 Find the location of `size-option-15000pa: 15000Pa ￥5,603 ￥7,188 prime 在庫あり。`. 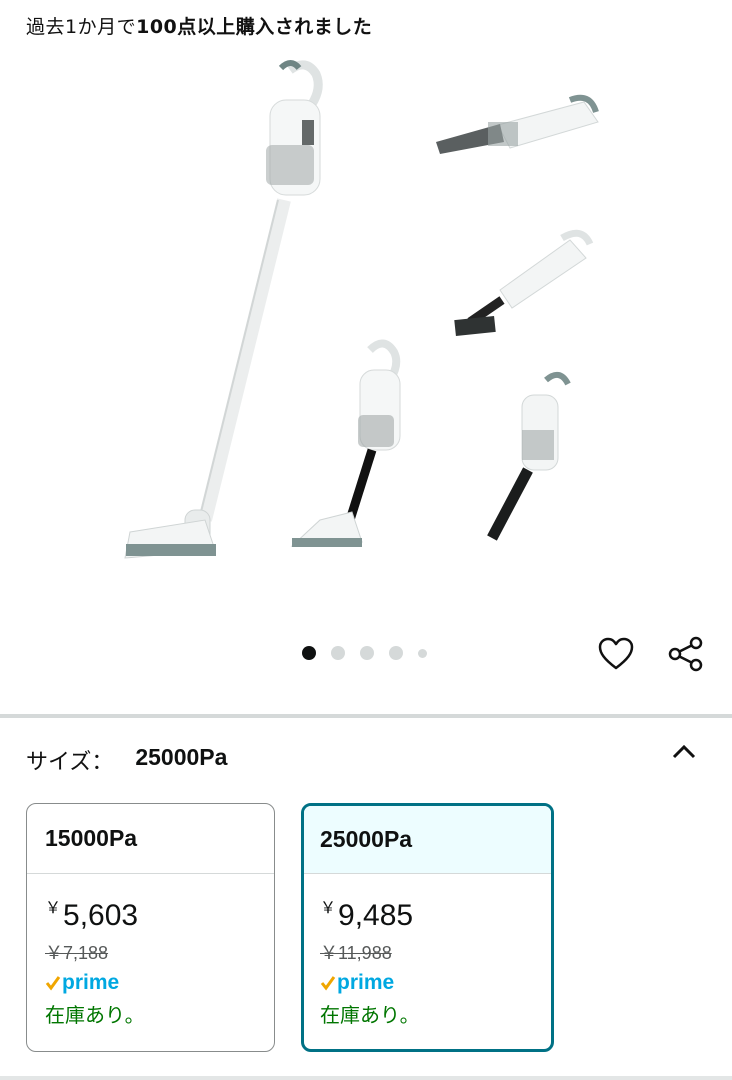

size-option-15000pa: 15000Pa ￥5,603 ￥7,188 prime 在庫あり。 is located at coordinates (150, 927).